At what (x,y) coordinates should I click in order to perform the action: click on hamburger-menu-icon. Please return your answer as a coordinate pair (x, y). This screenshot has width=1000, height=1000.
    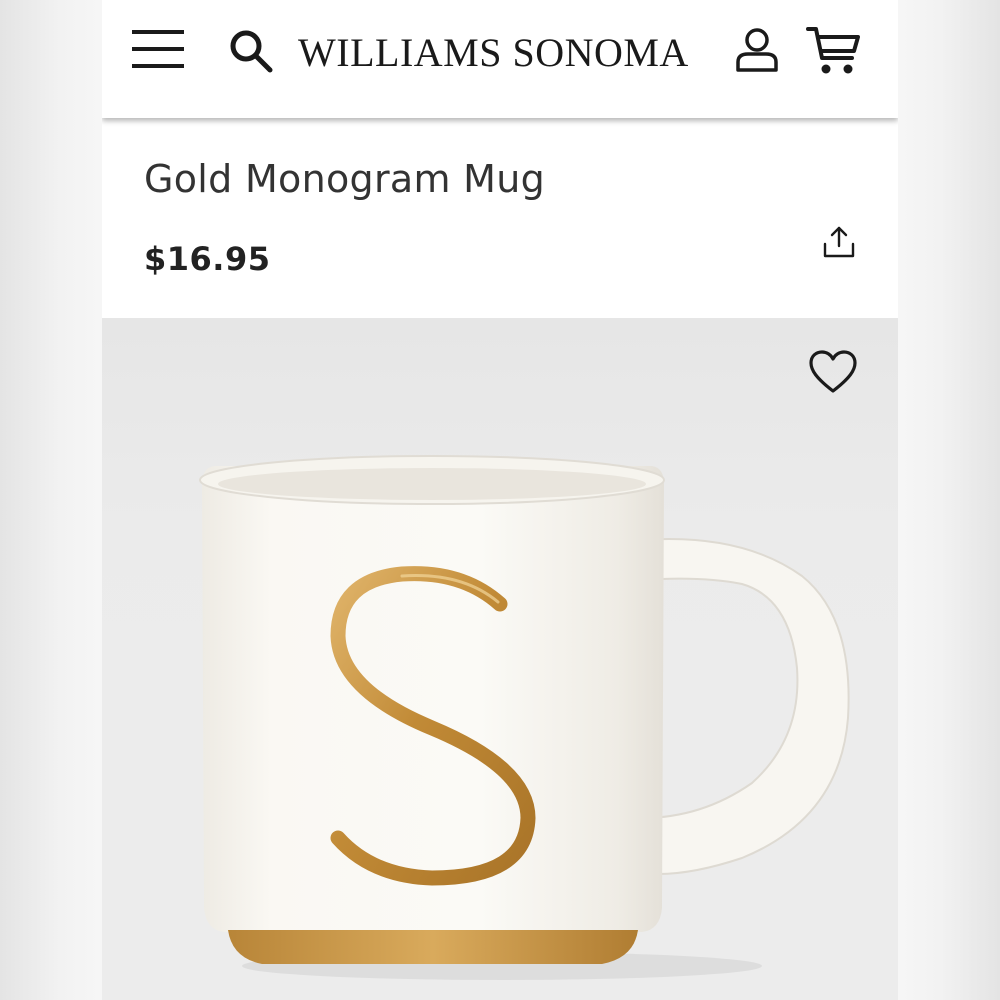
    Looking at the image, I should click on (158, 49).